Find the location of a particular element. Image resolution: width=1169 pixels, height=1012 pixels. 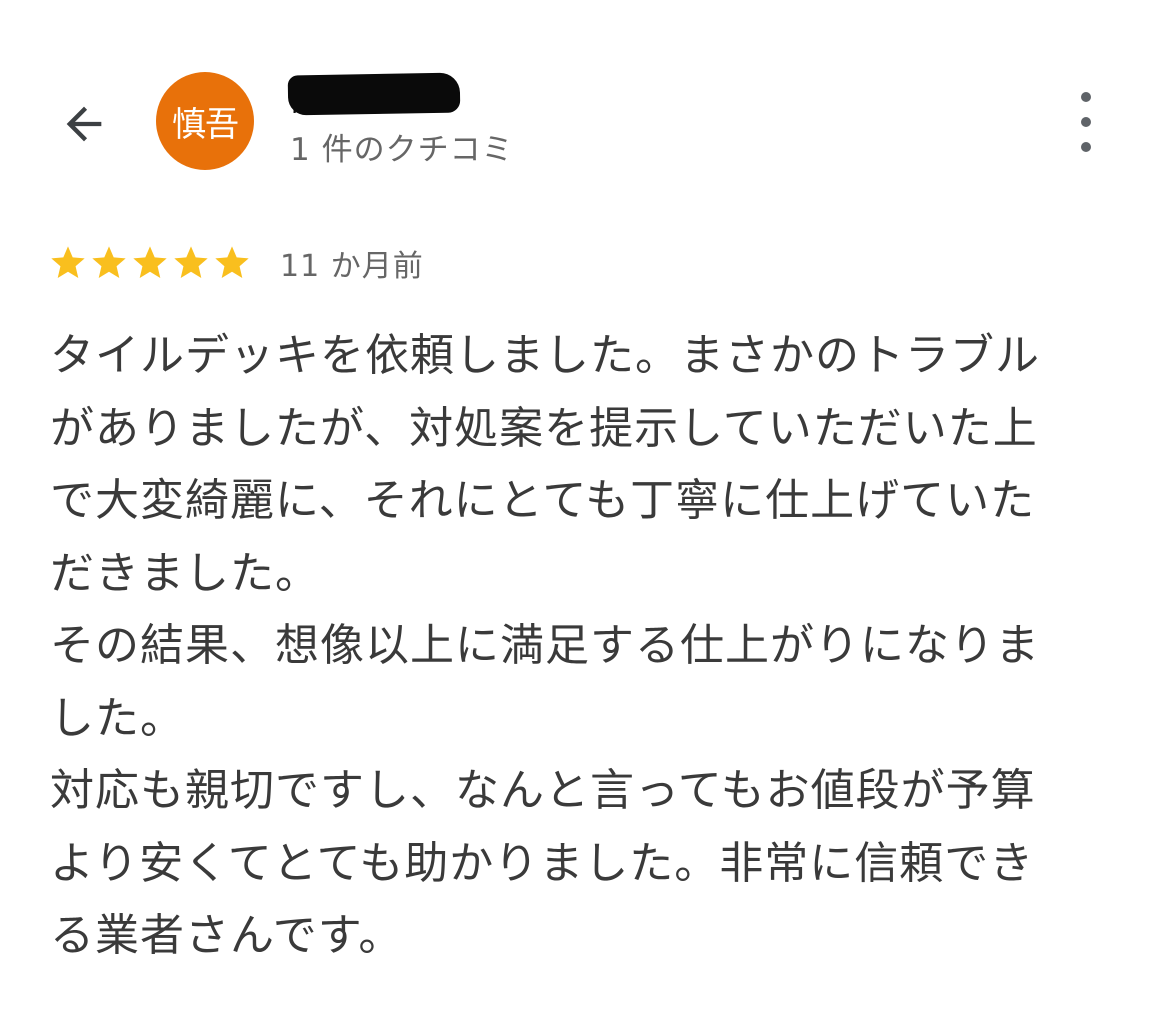

review-line: る業者さんです。 is located at coordinates (227, 935).